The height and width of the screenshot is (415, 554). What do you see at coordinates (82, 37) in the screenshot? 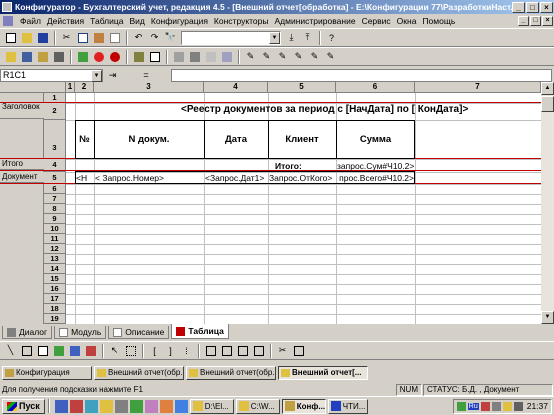
I see `copy-icon` at bounding box center [82, 37].